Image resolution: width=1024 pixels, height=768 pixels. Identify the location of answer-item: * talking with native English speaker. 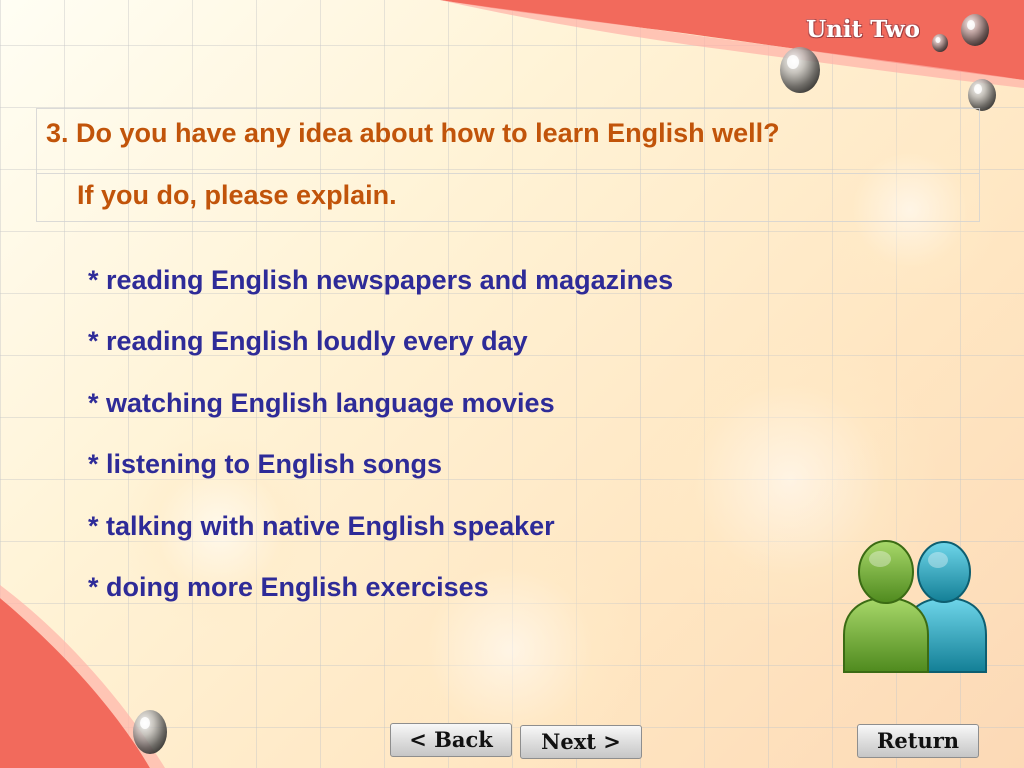
(321, 525).